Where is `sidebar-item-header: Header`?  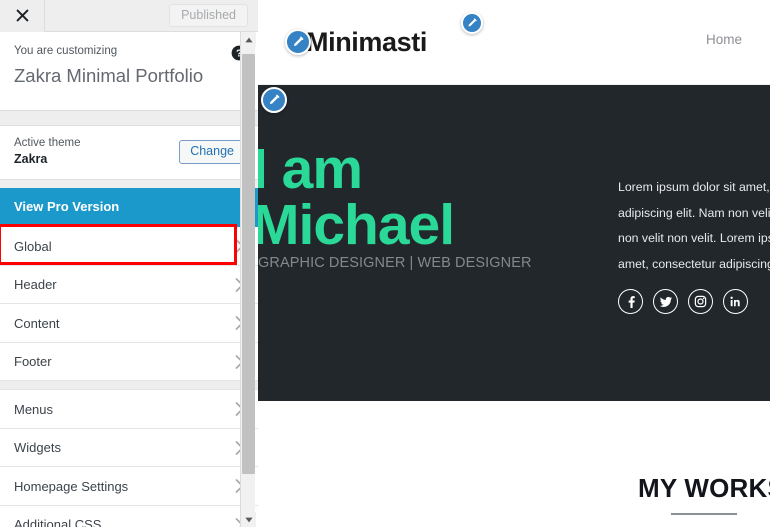
sidebar-item-header: Header is located at coordinates (129, 285).